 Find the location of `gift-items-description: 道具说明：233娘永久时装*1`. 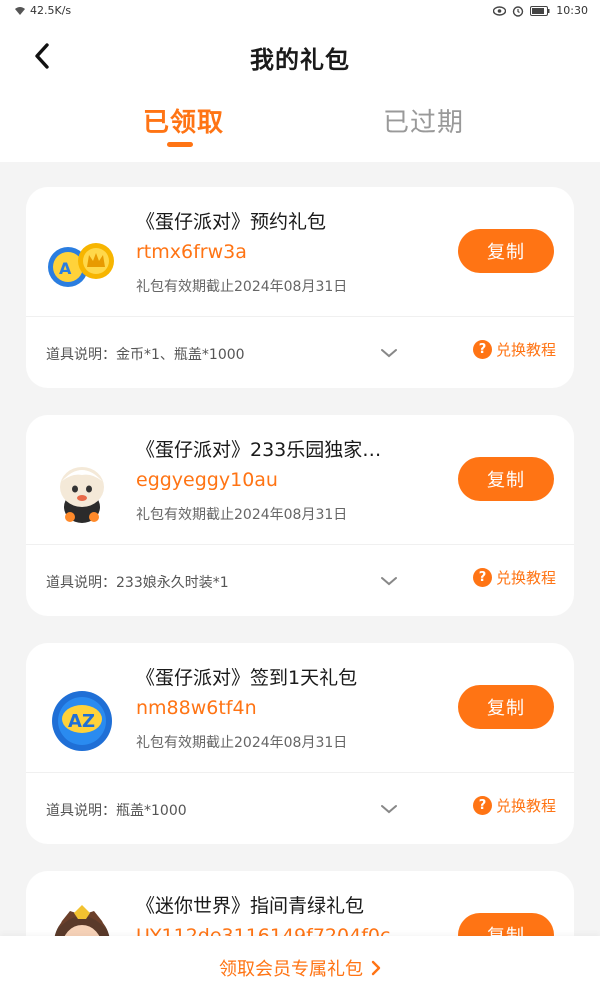

gift-items-description: 道具说明：233娘永久时装*1 is located at coordinates (137, 583).